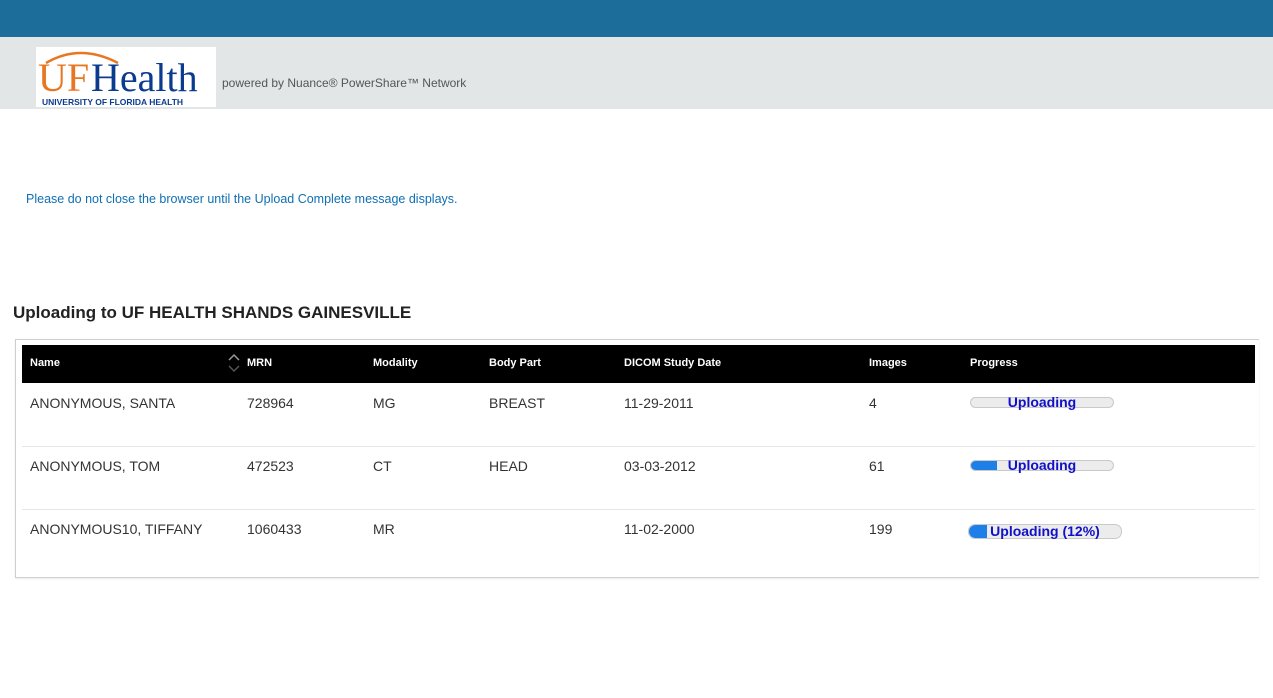 The width and height of the screenshot is (1273, 698). Describe the element at coordinates (660, 466) in the screenshot. I see `cell-study-date: 03-03-2012` at that location.